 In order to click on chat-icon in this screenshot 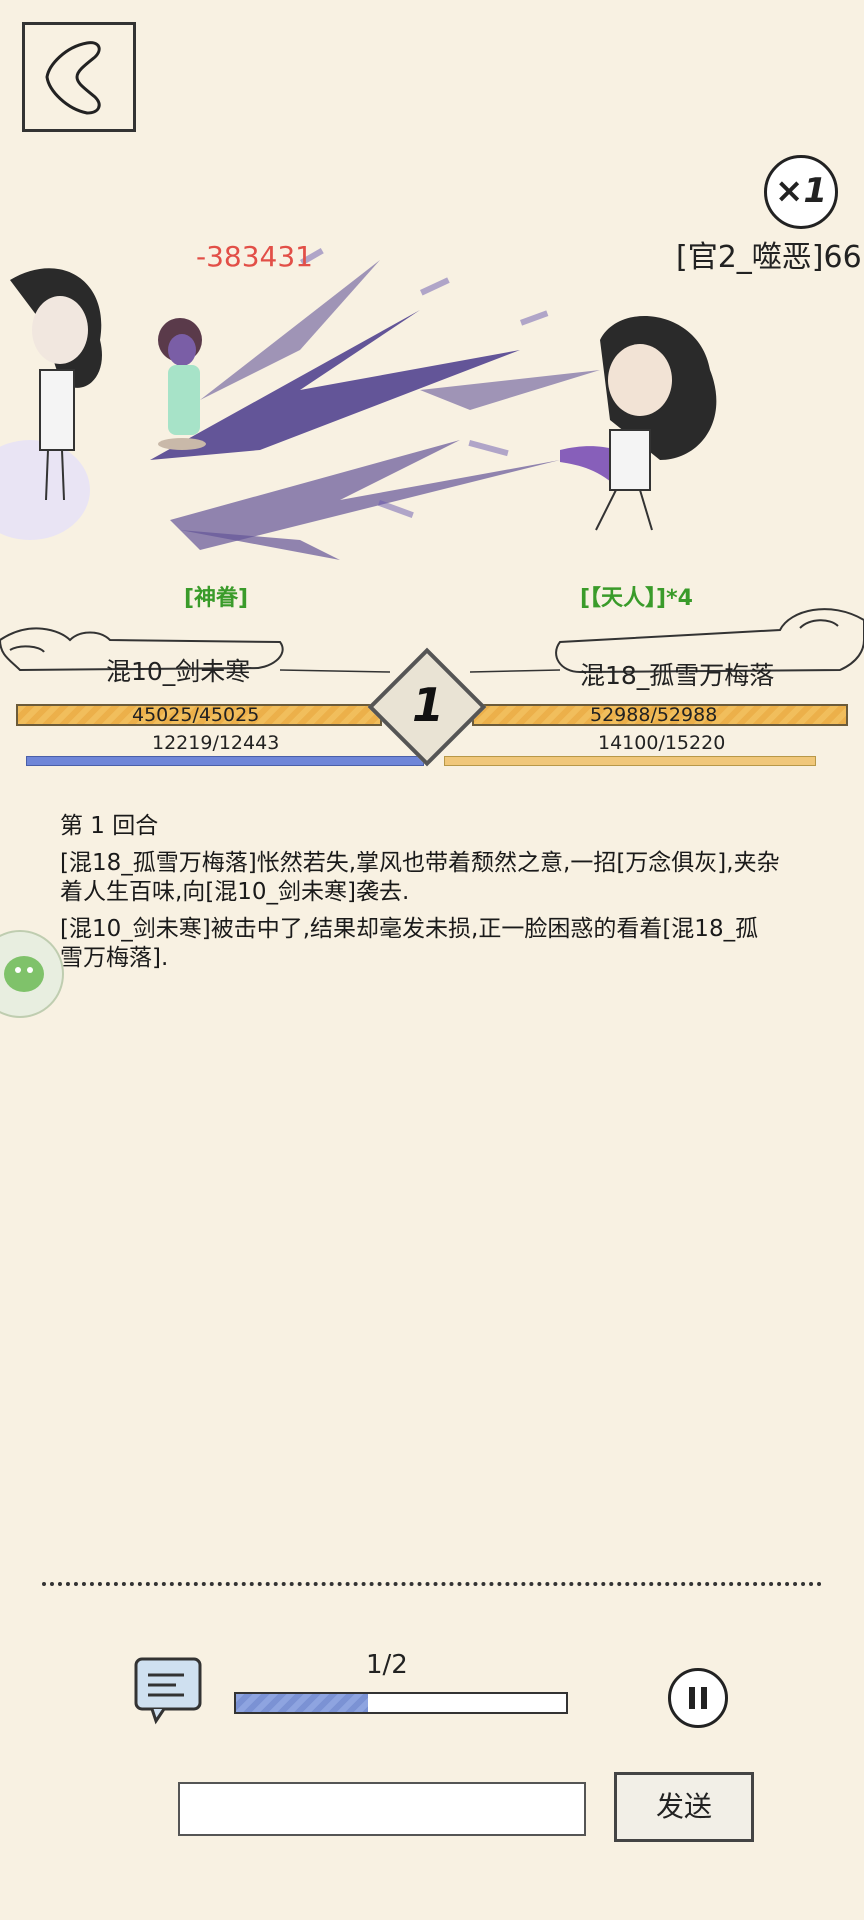, I will do `click(168, 1691)`.